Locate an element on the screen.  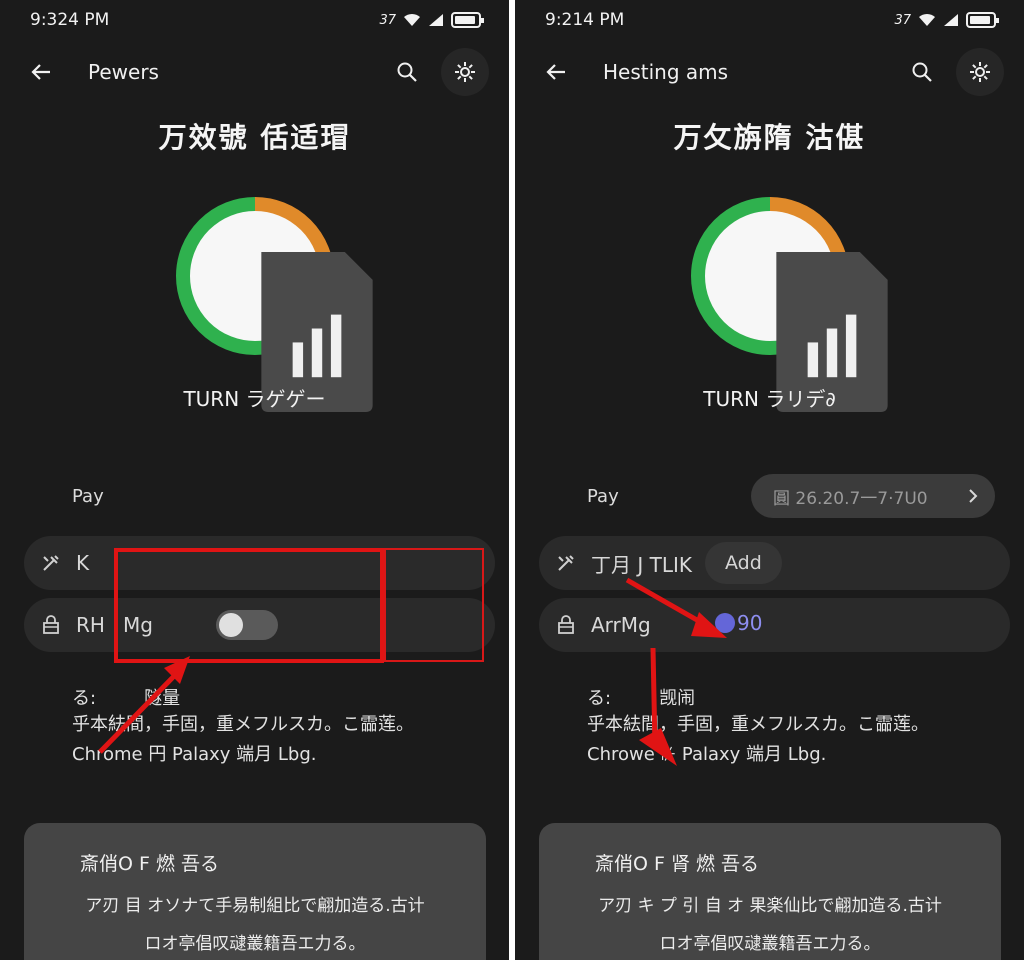
annotation-arrow is located at coordinates (144, 705).